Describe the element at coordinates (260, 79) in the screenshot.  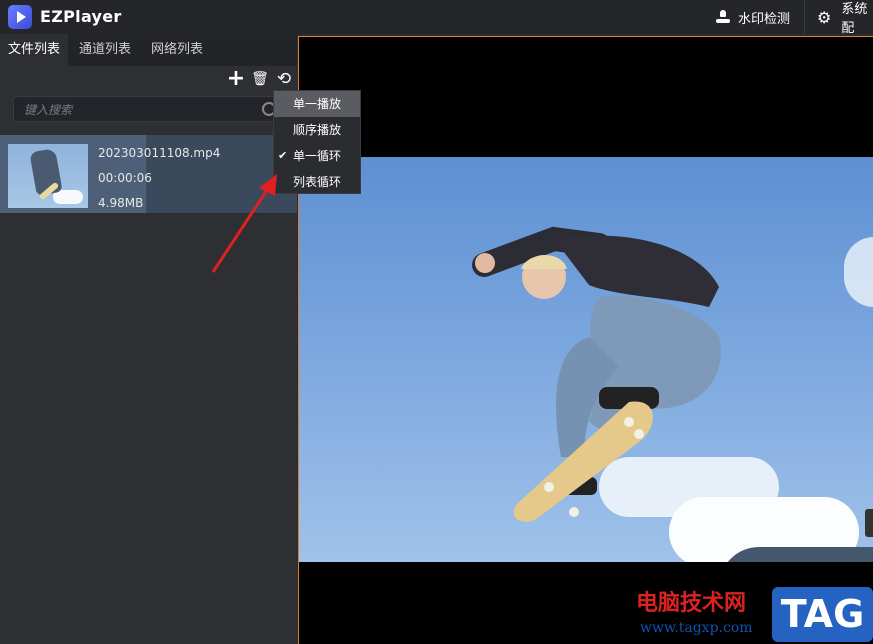
I see `delete-file-icon: 🗑` at that location.